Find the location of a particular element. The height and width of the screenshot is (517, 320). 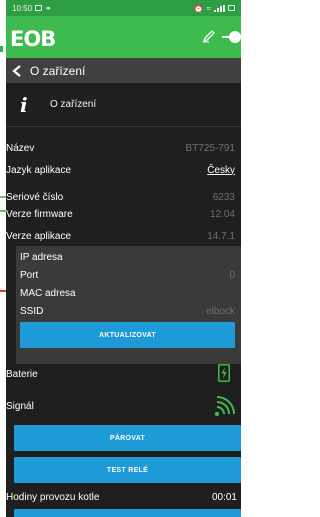

boiler-hours-label: Hodiny provozu kotle is located at coordinates (53, 497).